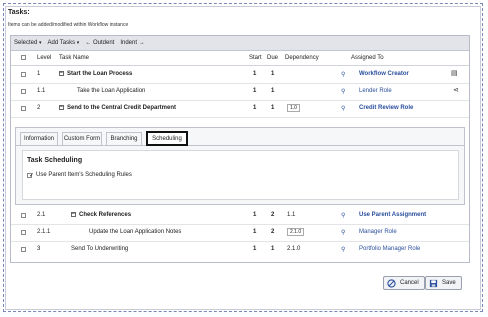 This screenshot has height=317, width=488. What do you see at coordinates (82, 138) in the screenshot?
I see `tab-custom-form: Custom Form` at bounding box center [82, 138].